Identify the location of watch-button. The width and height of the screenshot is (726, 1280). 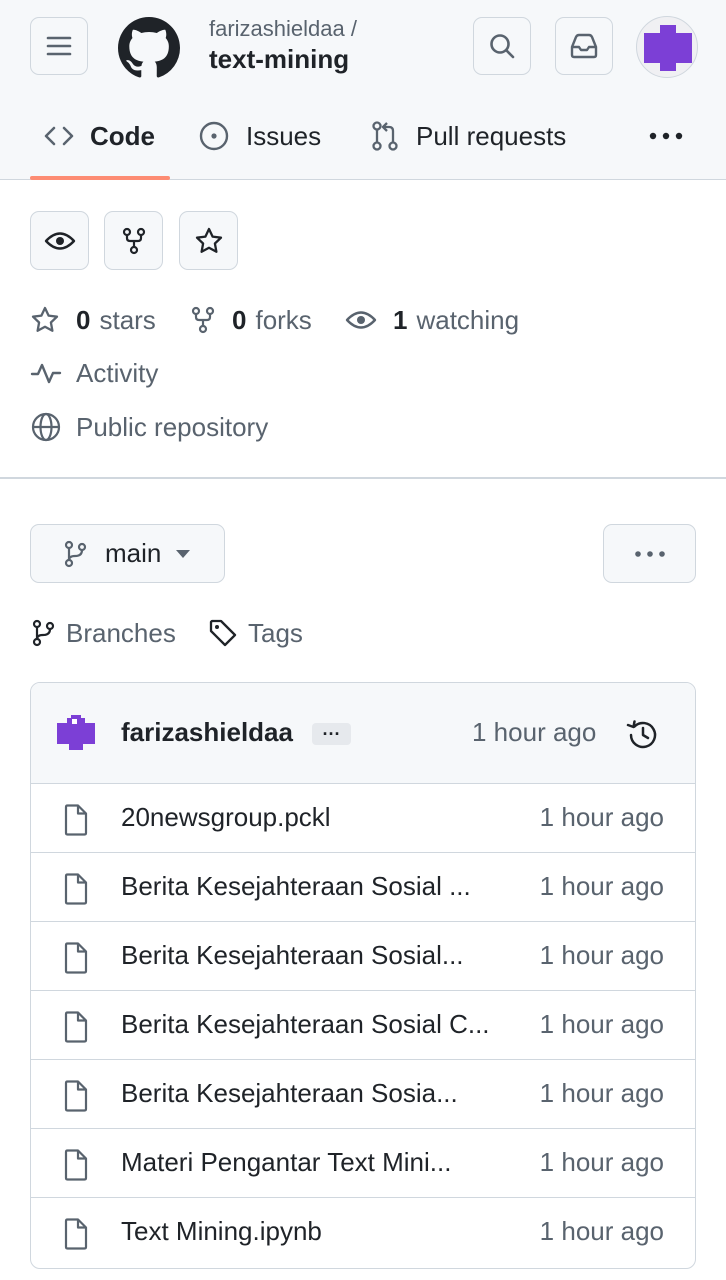
(59, 240).